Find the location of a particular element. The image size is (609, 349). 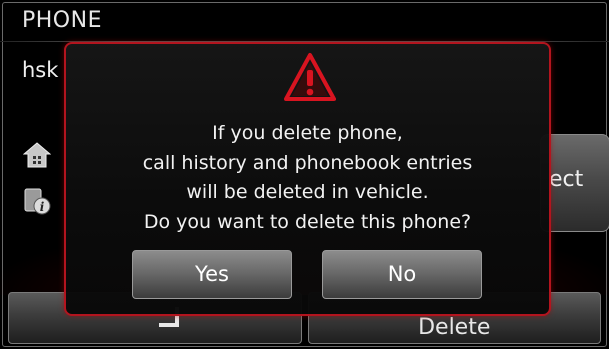

info-icon: i is located at coordinates (37, 201).